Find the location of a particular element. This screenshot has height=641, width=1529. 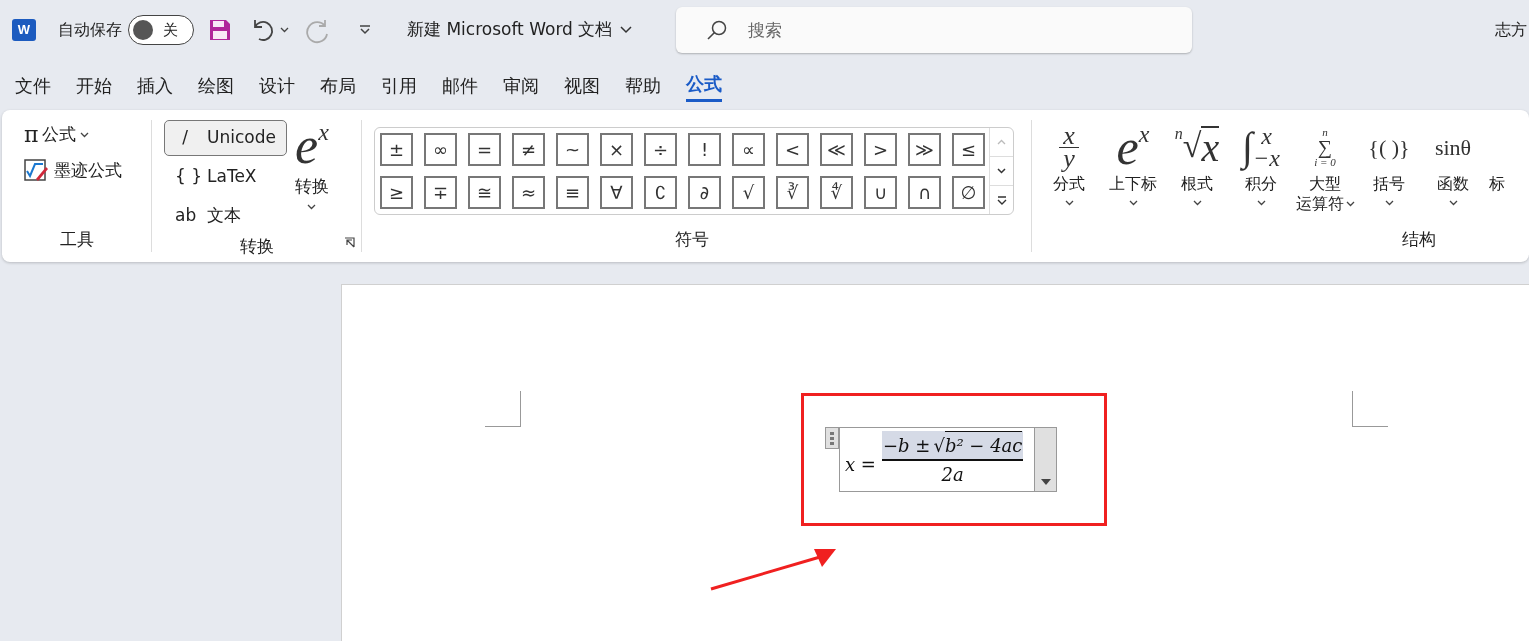

radicand-text: b² − 4ac is located at coordinates (983, 445).